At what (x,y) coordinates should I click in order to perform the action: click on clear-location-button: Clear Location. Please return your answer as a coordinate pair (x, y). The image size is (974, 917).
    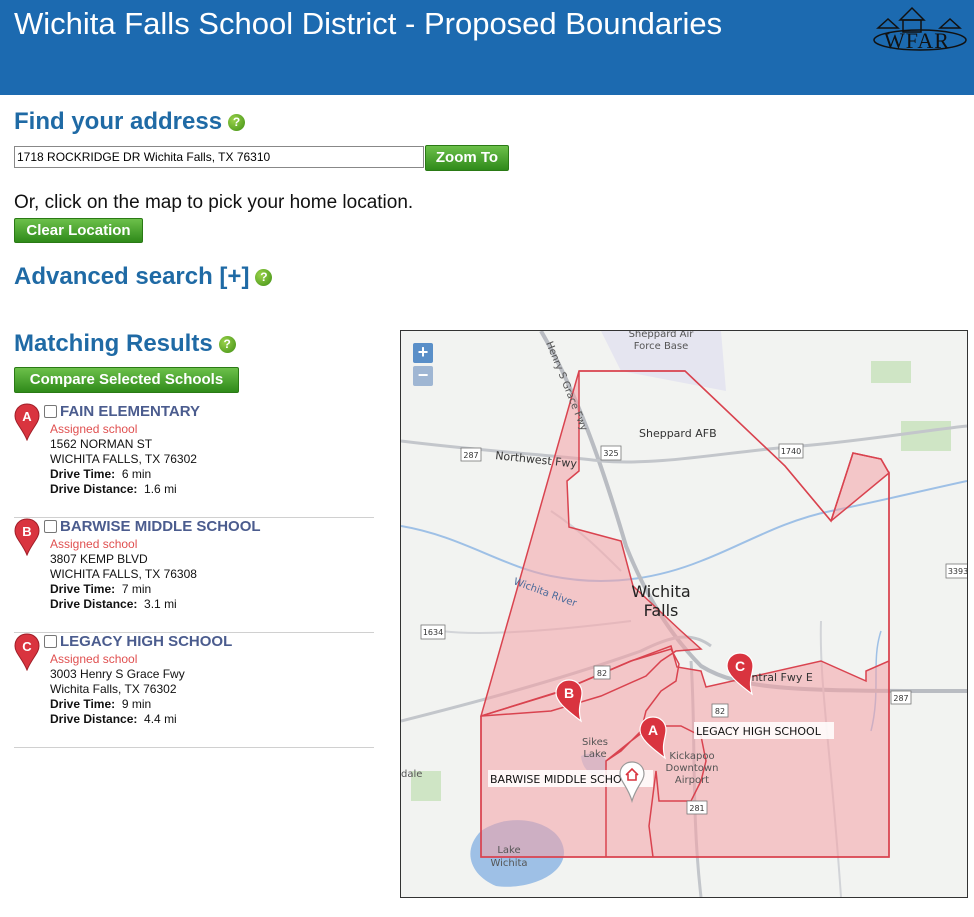
    Looking at the image, I should click on (78, 230).